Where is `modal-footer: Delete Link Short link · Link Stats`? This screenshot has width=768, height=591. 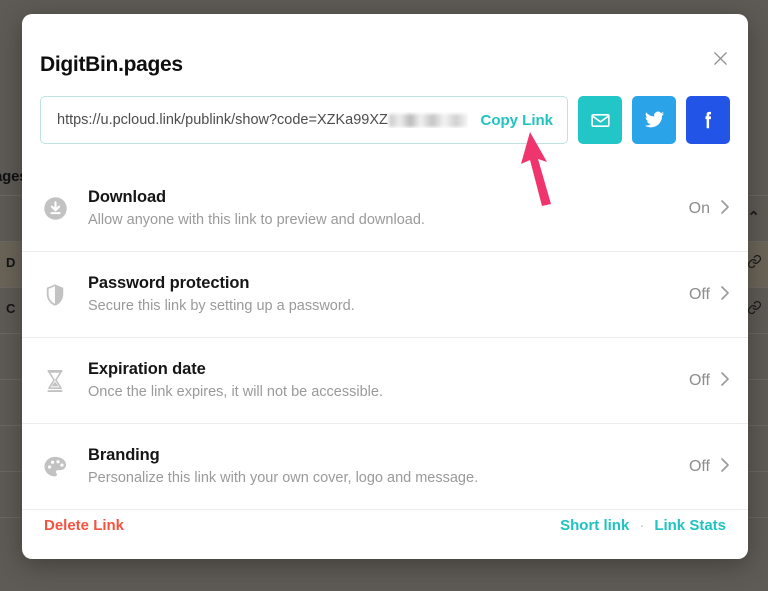
modal-footer: Delete Link Short link · Link Stats is located at coordinates (385, 525).